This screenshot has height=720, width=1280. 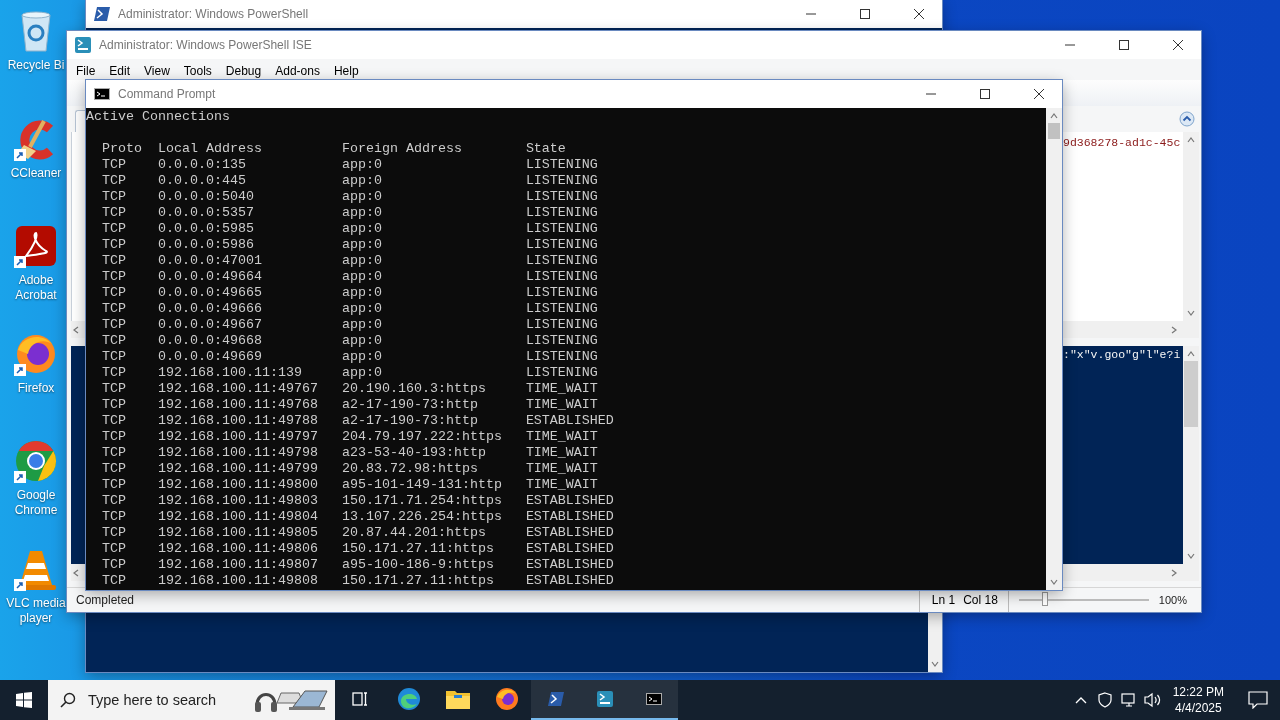 What do you see at coordinates (417, 549) in the screenshot?
I see `terminal-text: 150.171.27.11:https` at bounding box center [417, 549].